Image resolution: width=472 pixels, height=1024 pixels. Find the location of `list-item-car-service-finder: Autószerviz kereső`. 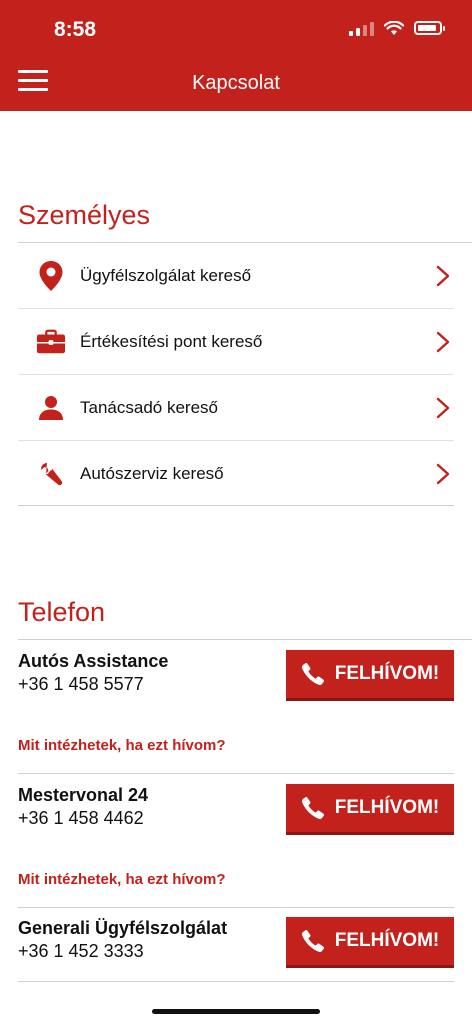

list-item-car-service-finder: Autószerviz kereső is located at coordinates (236, 473).